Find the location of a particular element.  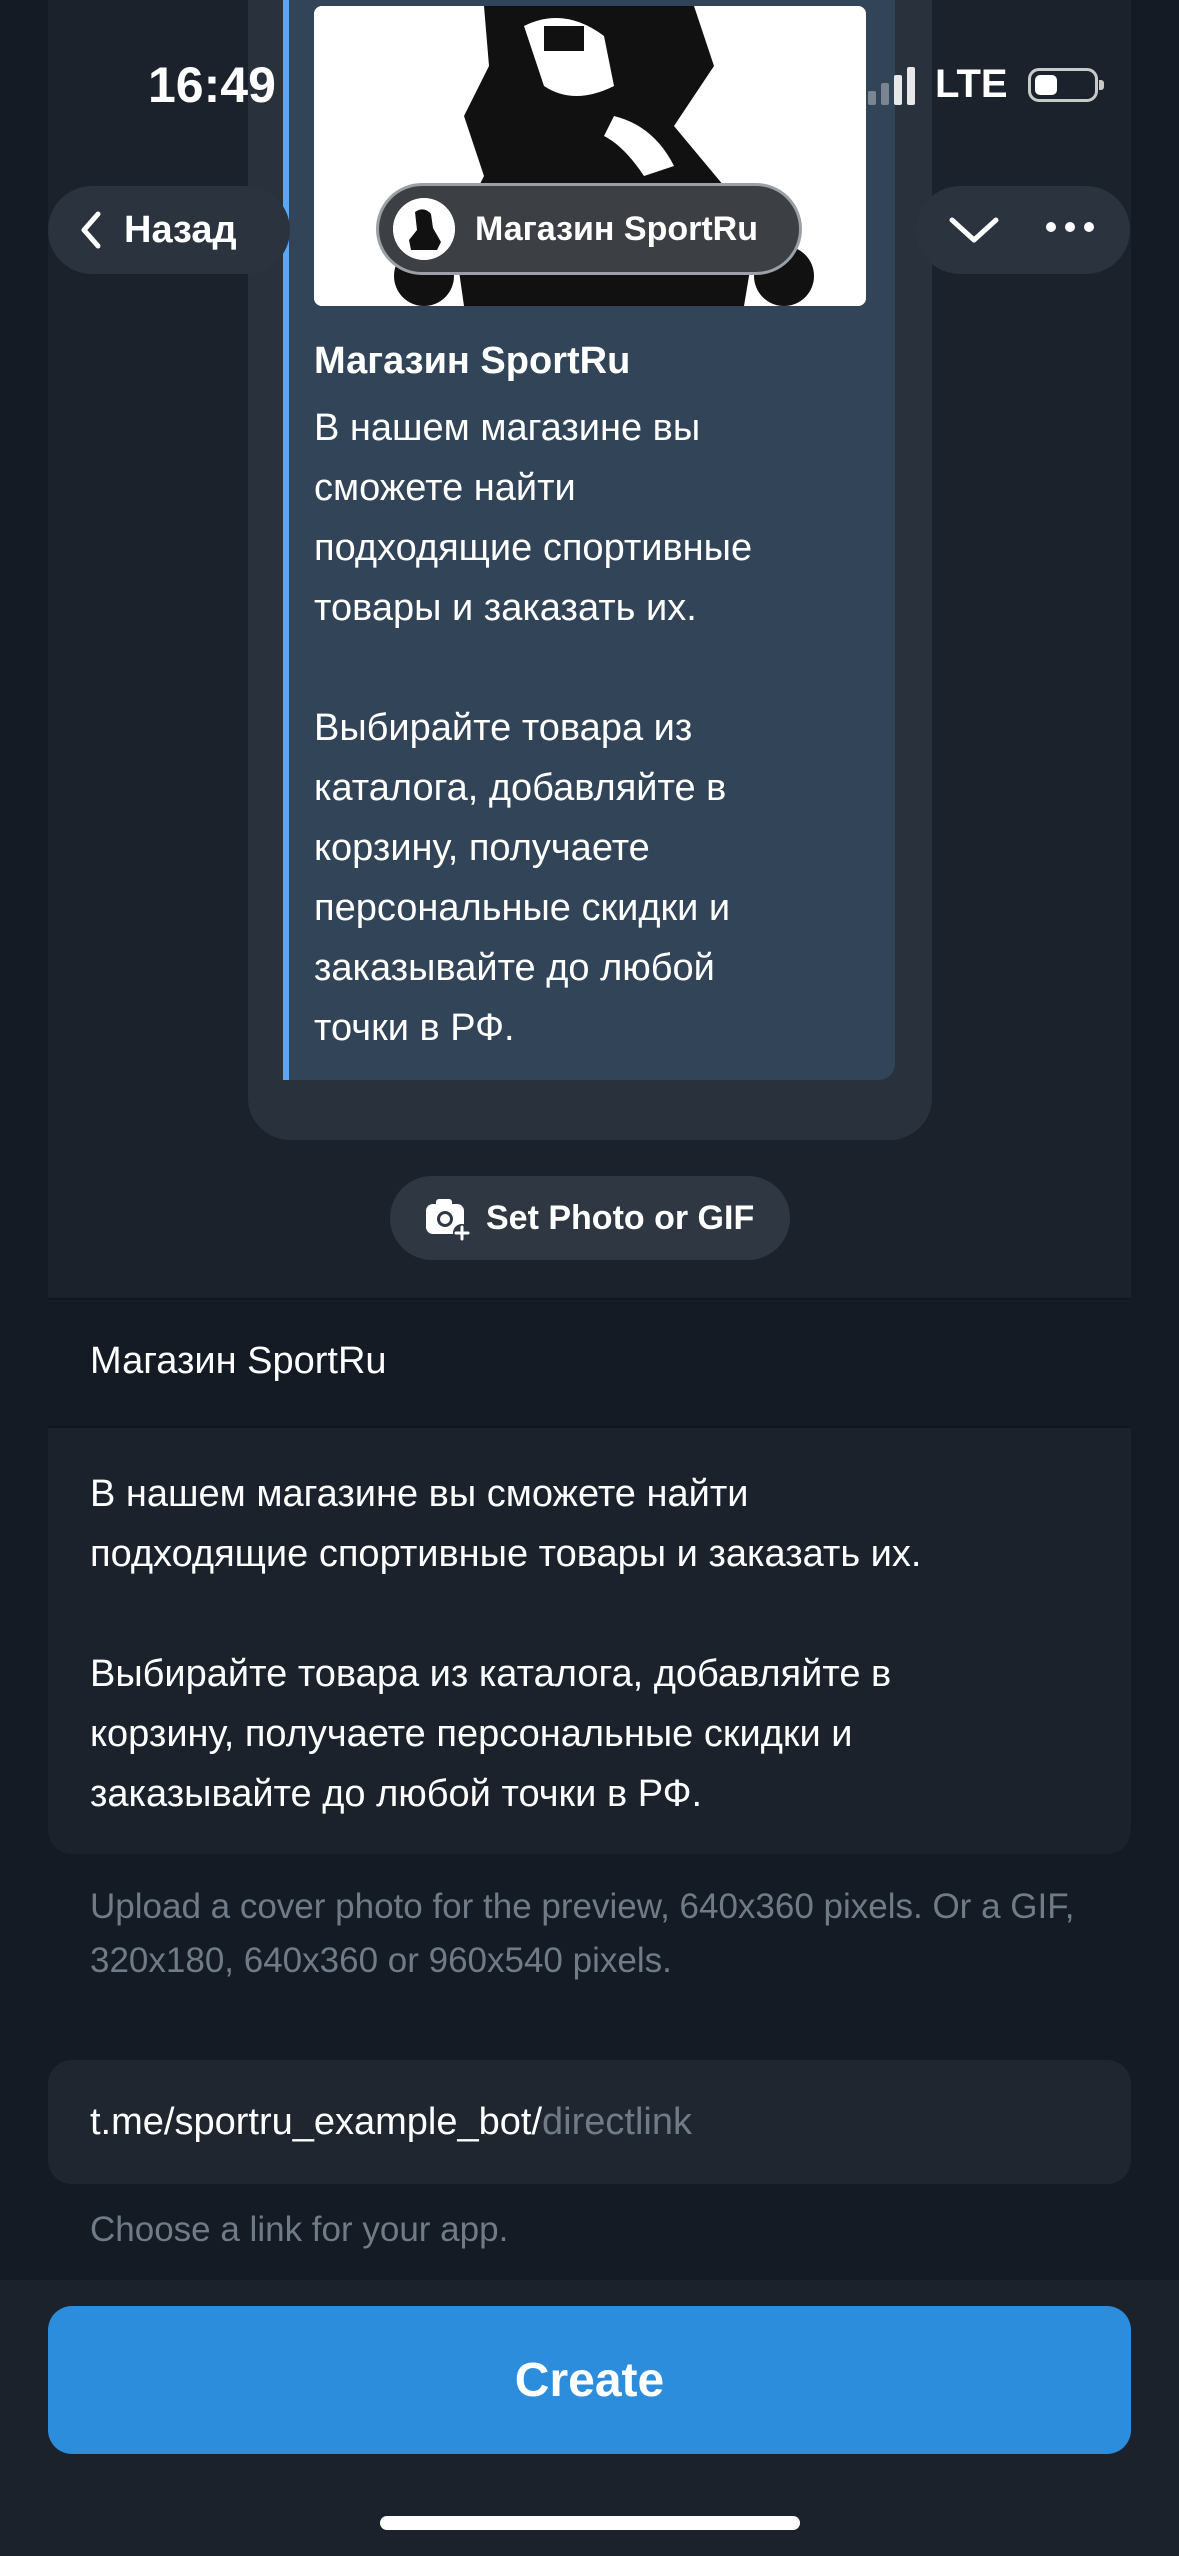

back-button: Назад is located at coordinates (169, 230).